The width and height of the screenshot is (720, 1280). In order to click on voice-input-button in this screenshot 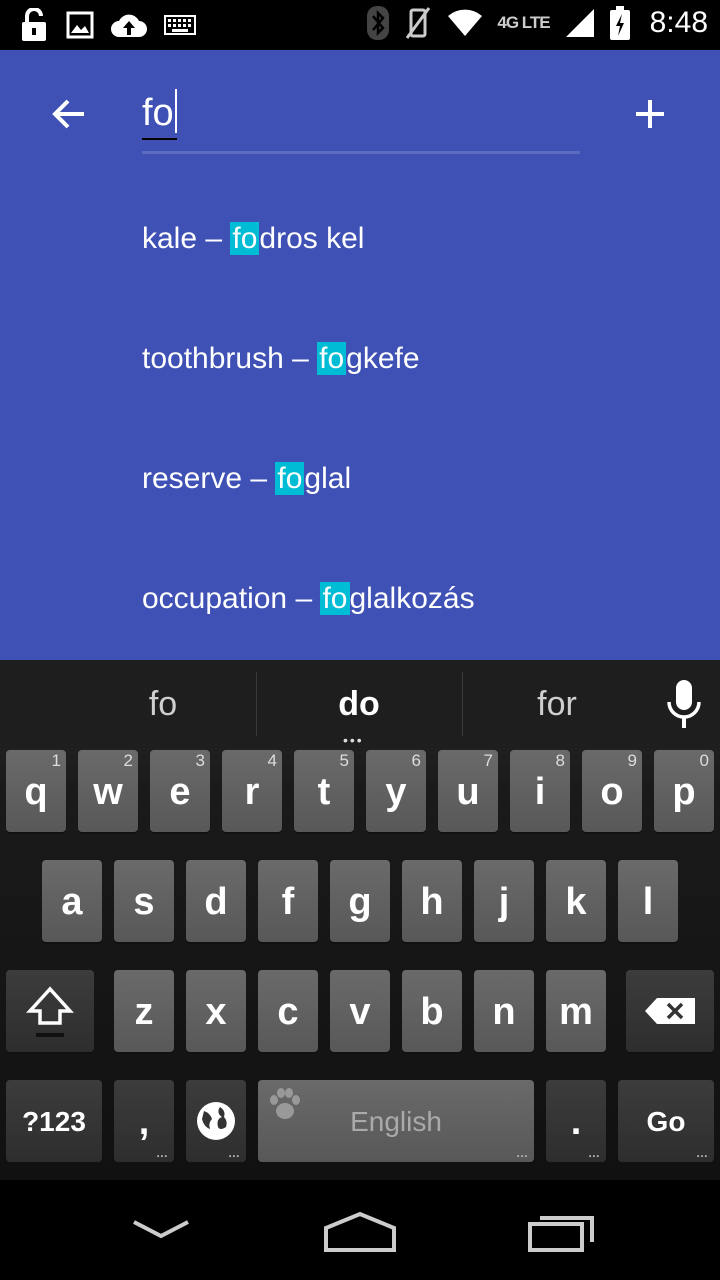, I will do `click(684, 706)`.